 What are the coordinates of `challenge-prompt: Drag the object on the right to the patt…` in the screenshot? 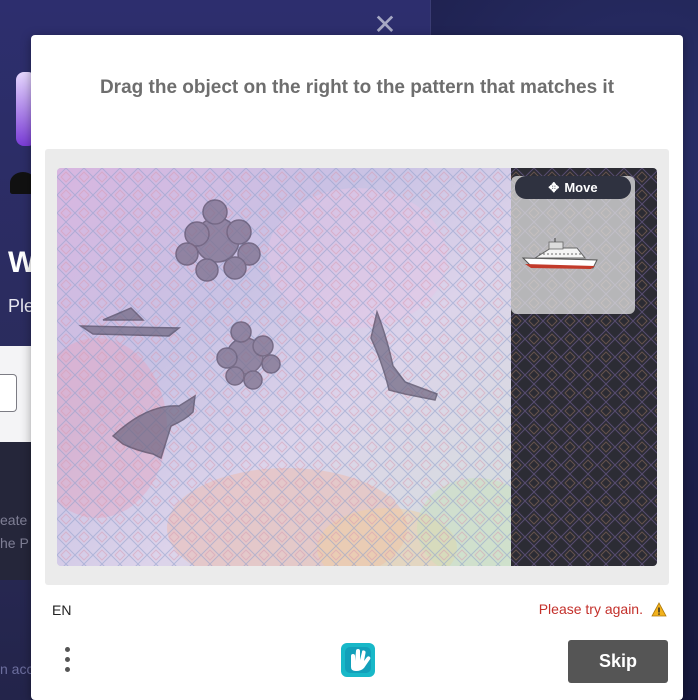 It's located at (357, 87).